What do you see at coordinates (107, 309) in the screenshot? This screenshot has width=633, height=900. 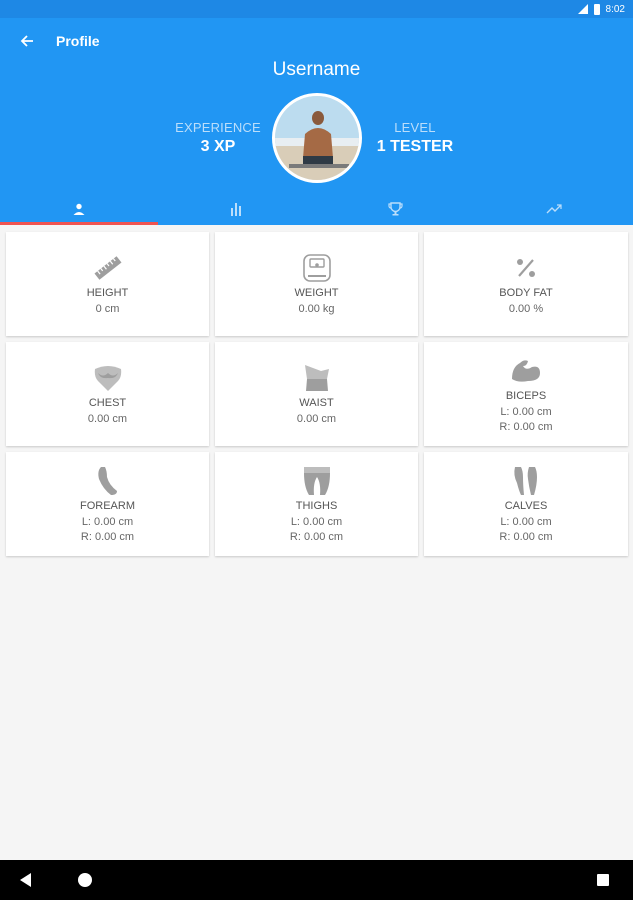 I see `height-value: 0 cm` at bounding box center [107, 309].